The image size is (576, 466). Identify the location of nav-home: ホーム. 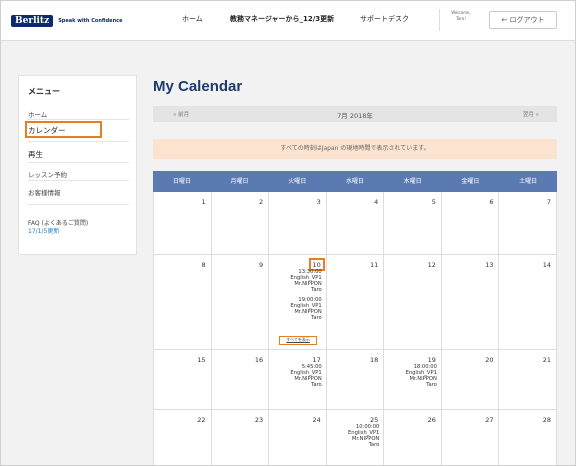
(192, 19).